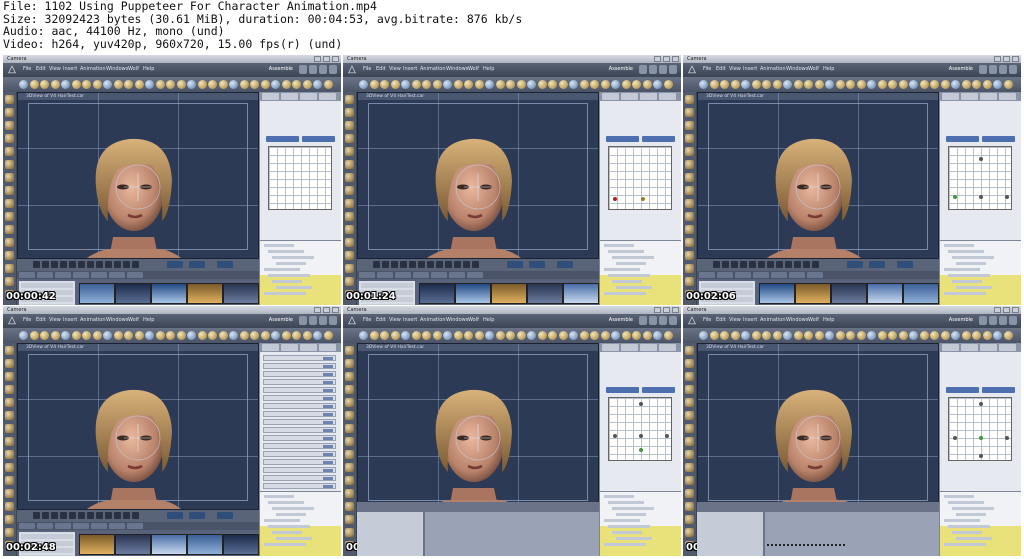 The image size is (1024, 559). Describe the element at coordinates (997, 59) in the screenshot. I see `minimize-button` at that location.